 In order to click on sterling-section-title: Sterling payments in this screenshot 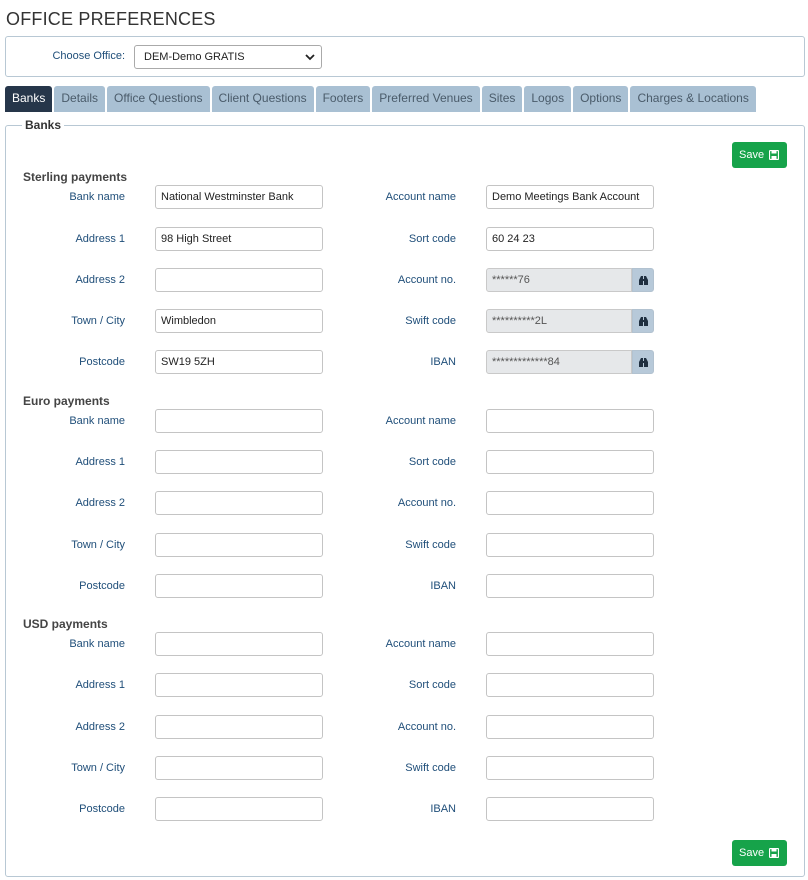, I will do `click(75, 177)`.